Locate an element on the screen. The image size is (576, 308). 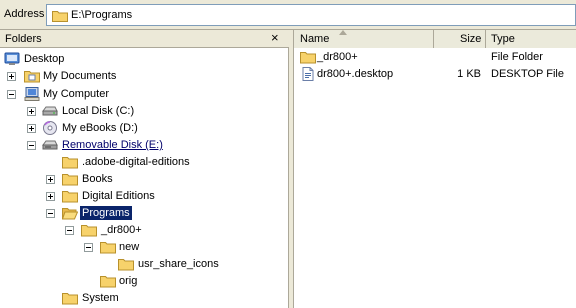
column-headers: Name Size Type is located at coordinates (435, 39).